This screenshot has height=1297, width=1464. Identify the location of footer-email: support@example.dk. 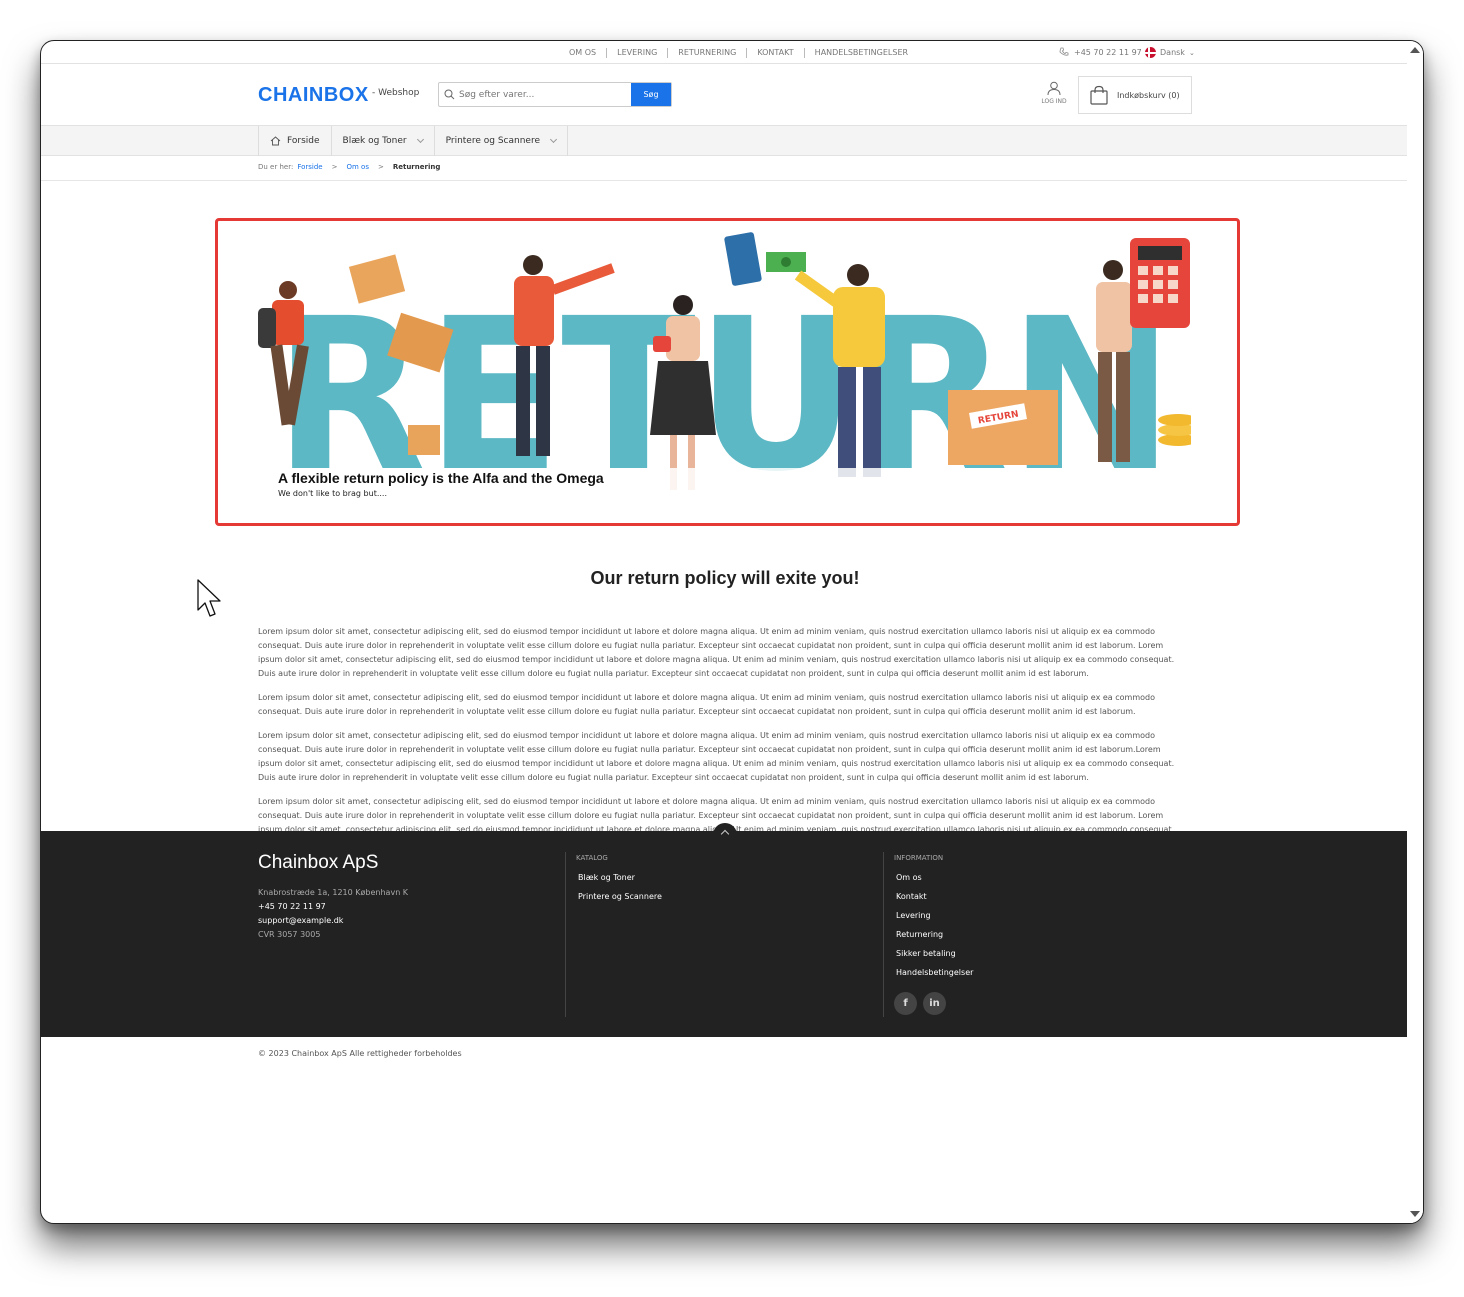
(333, 921).